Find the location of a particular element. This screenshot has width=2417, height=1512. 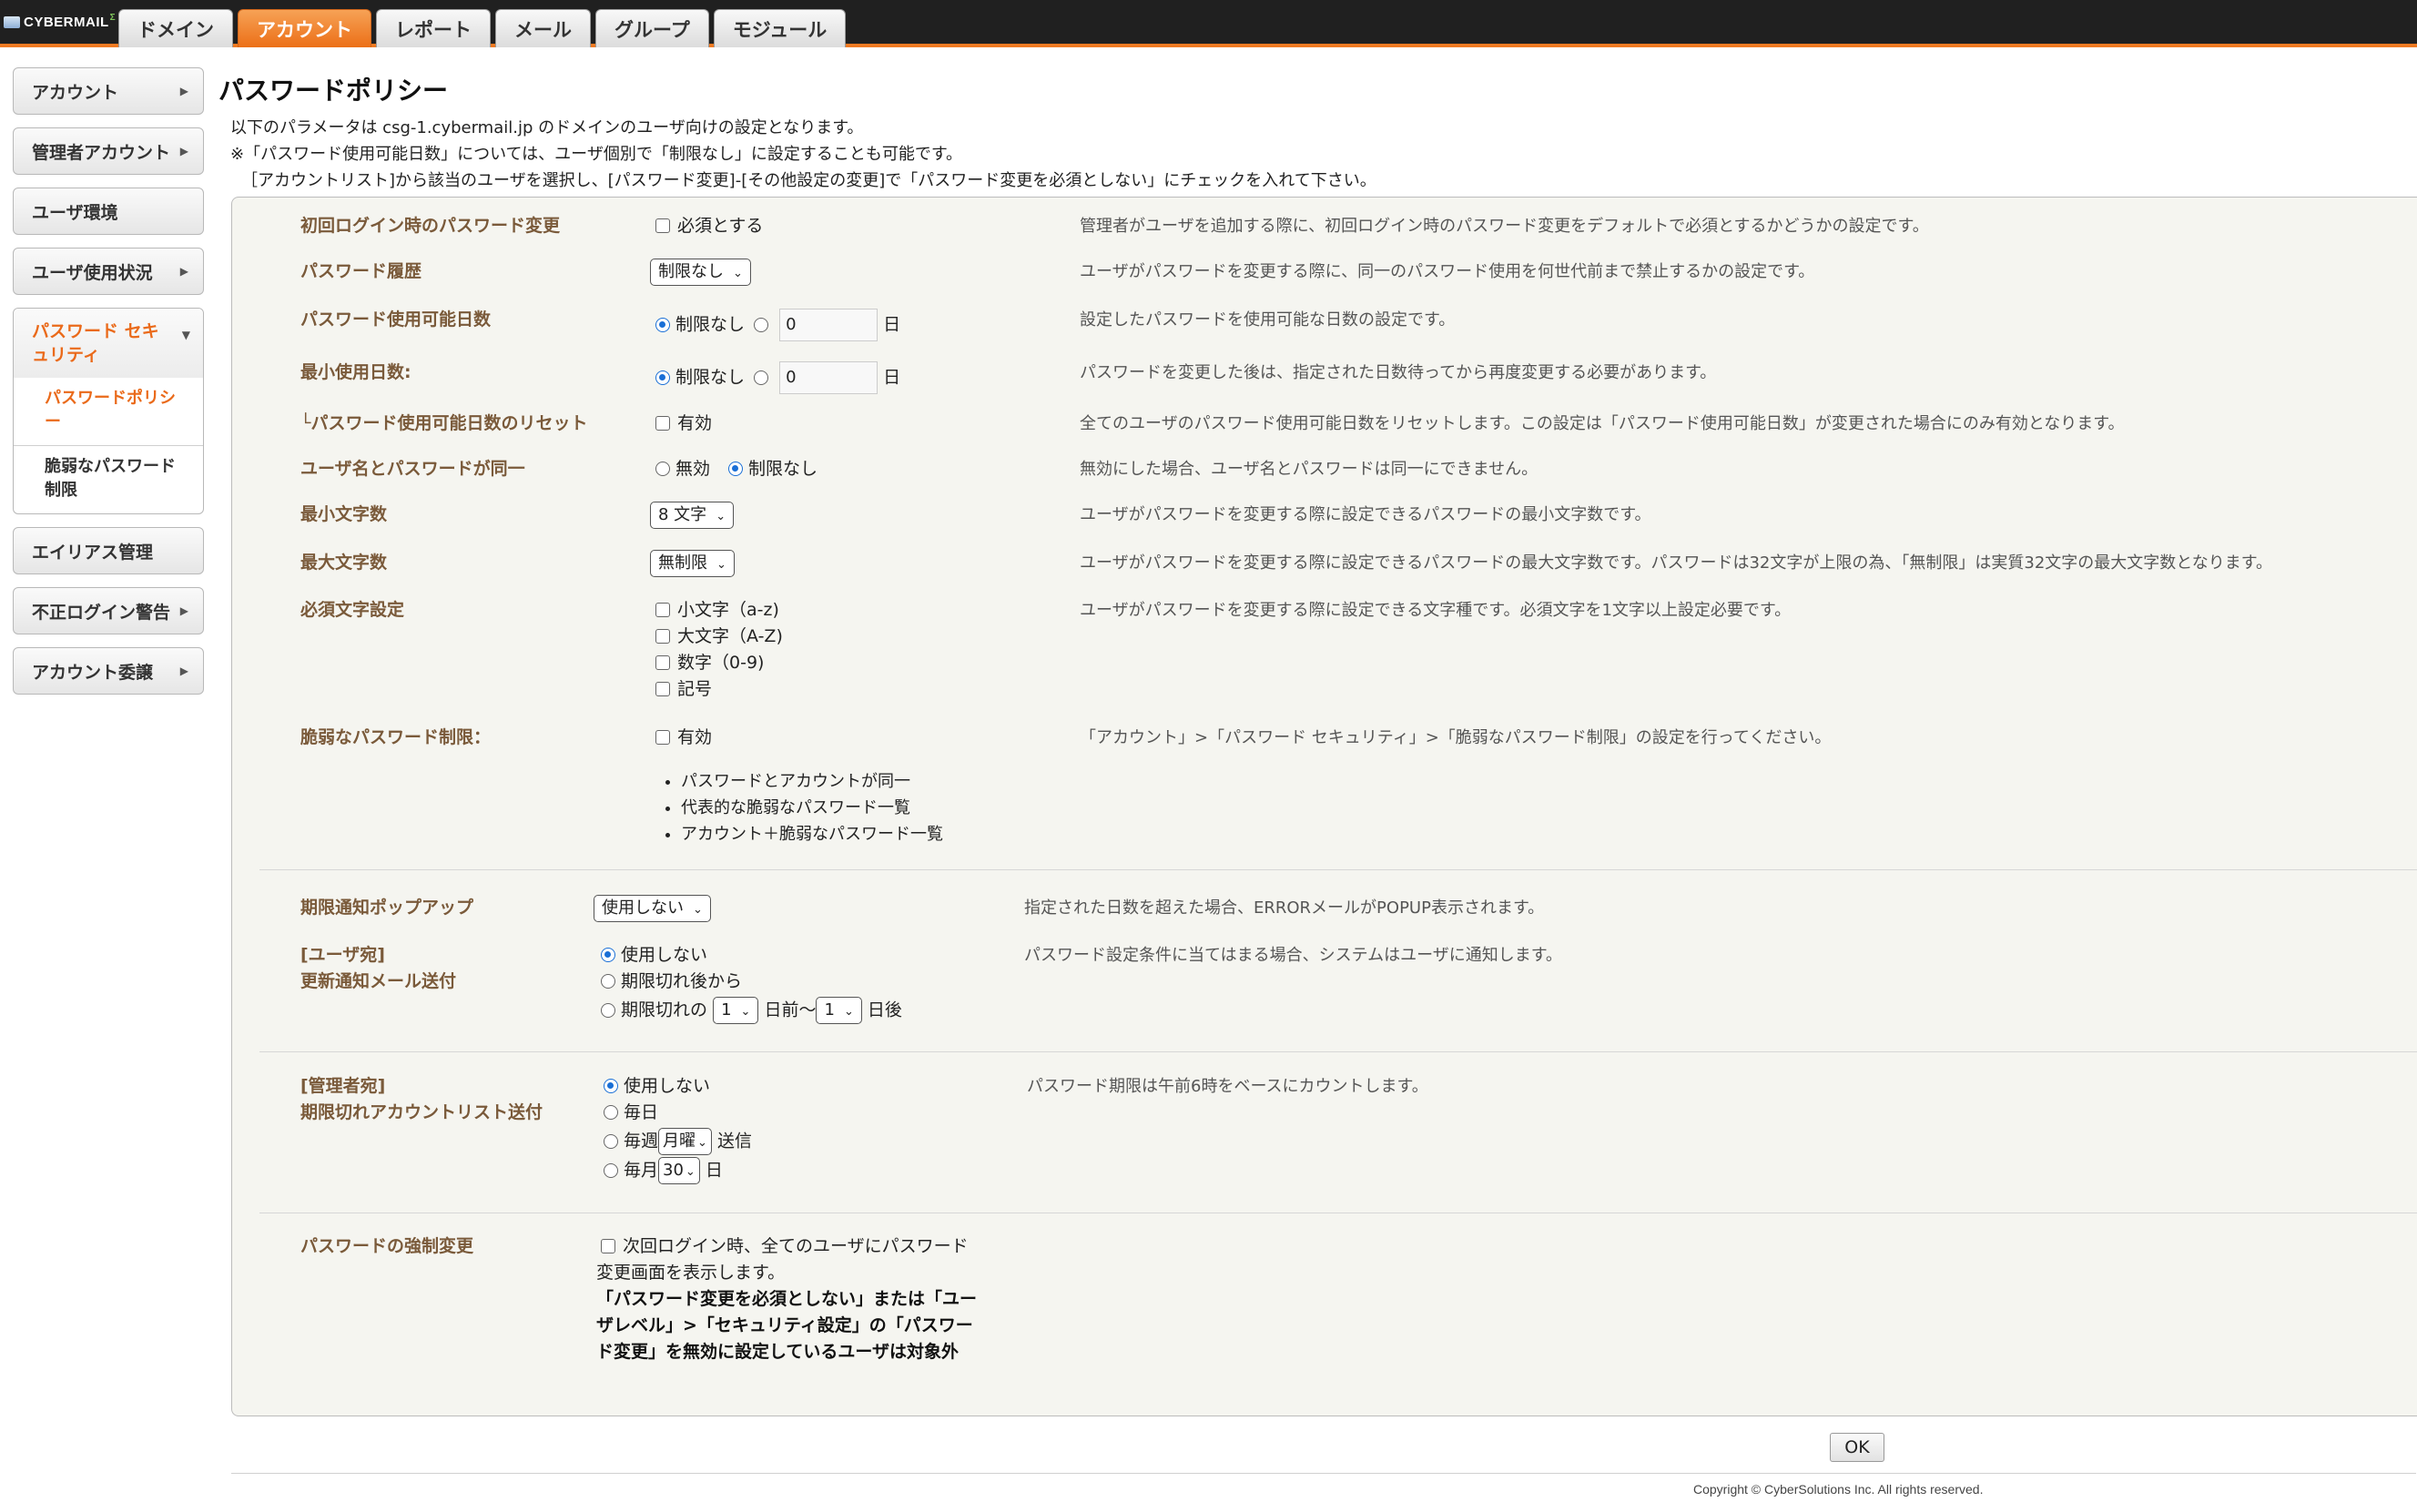

same-name-nolimit-radio is located at coordinates (736, 469).